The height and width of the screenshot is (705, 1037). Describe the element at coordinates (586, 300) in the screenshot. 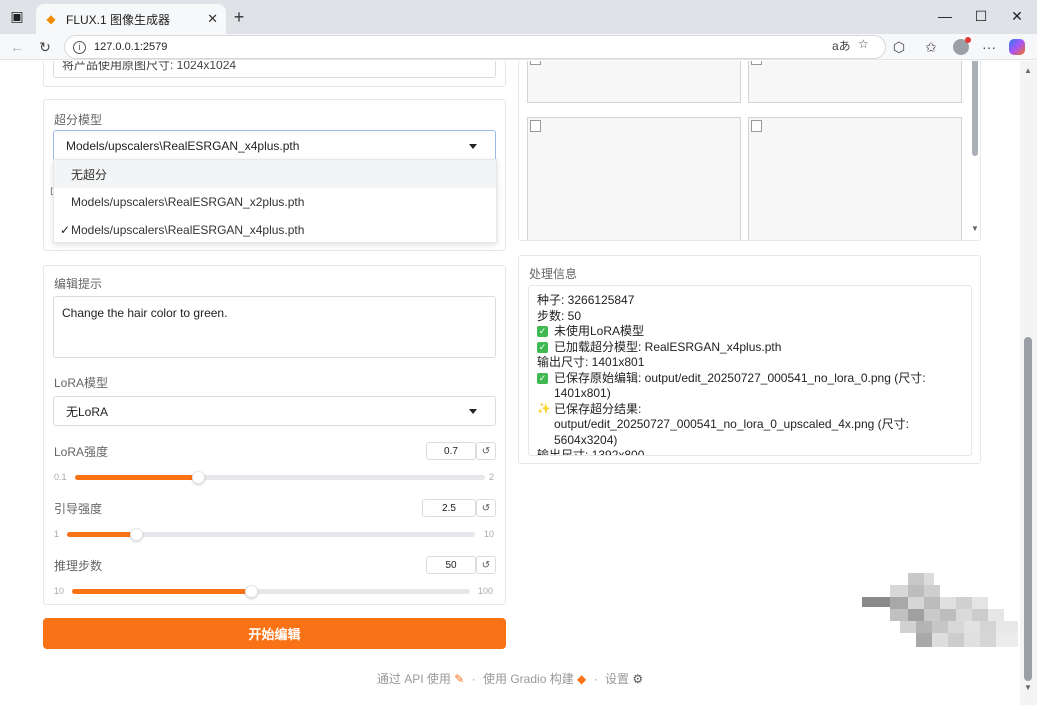

I see `info-line-text: 种子: 3266125847` at that location.